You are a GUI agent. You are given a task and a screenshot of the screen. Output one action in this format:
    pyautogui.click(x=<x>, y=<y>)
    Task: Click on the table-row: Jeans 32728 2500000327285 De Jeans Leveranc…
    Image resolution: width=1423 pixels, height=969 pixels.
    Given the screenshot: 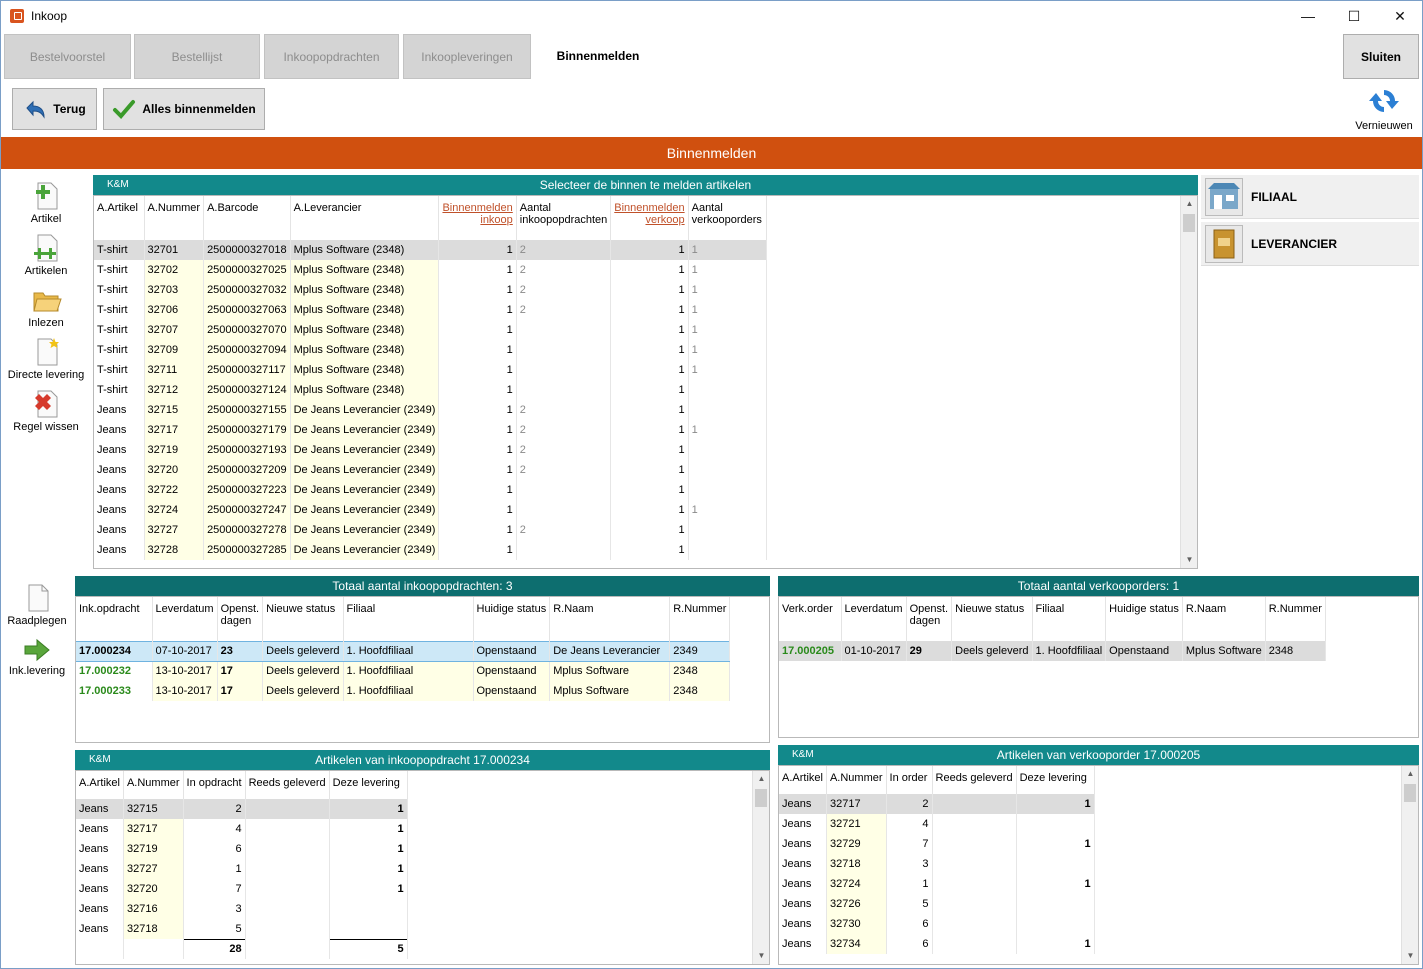 What is the action you would take?
    pyautogui.click(x=430, y=550)
    